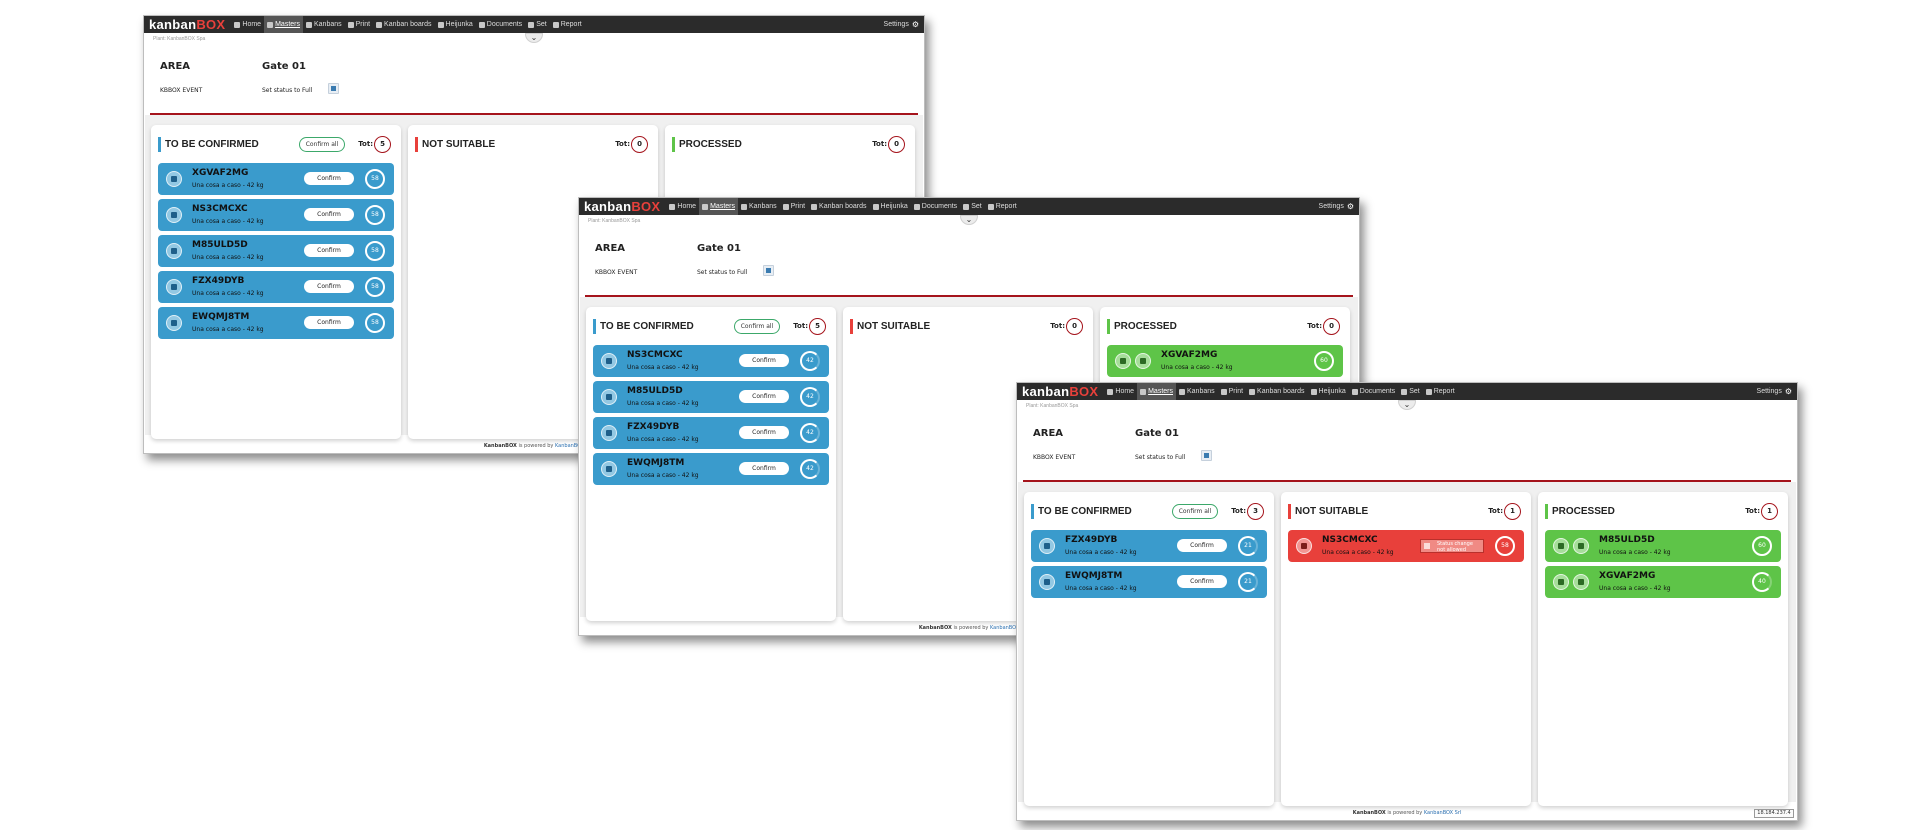  I want to click on quantity-ring: 40, so click(1762, 582).